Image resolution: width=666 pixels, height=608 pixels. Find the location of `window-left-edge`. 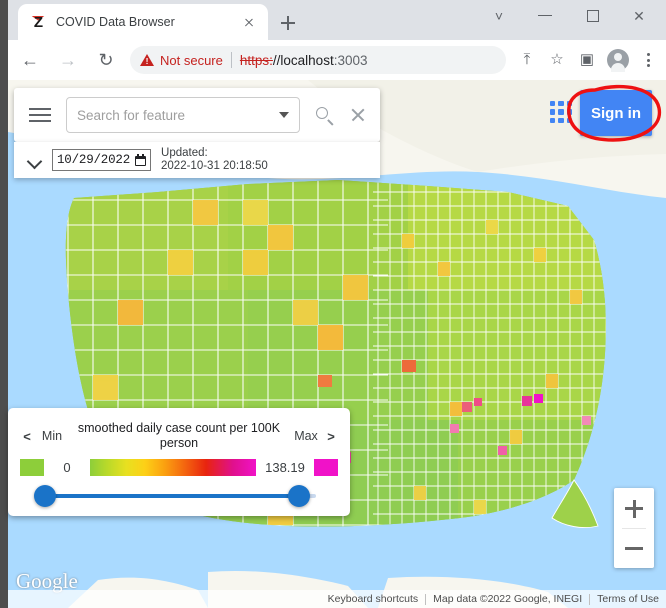

window-left-edge is located at coordinates (4, 304).